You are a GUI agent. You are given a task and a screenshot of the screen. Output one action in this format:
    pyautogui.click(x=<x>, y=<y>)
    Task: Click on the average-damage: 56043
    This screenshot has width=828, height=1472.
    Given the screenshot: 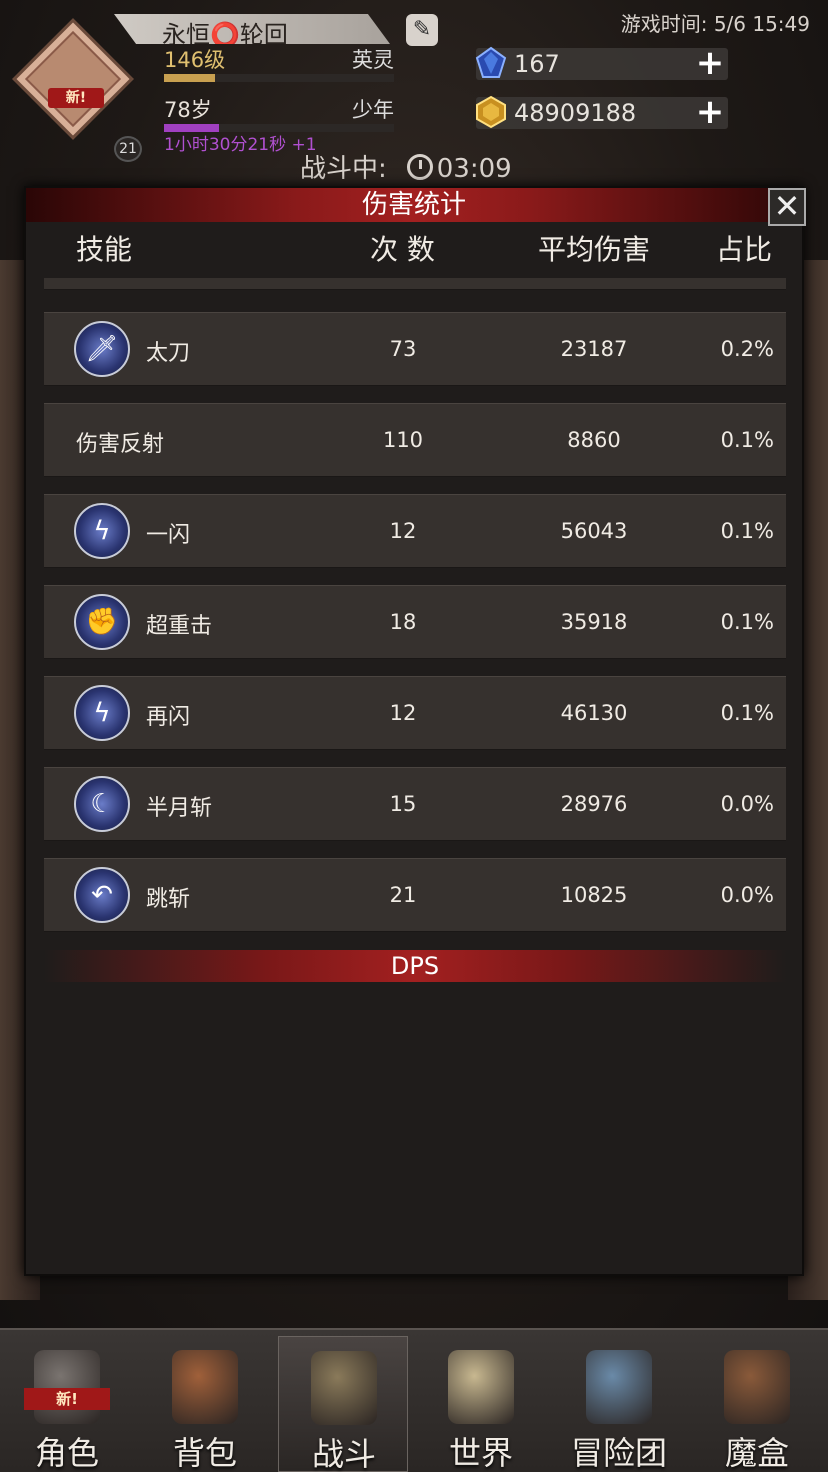 What is the action you would take?
    pyautogui.click(x=594, y=531)
    